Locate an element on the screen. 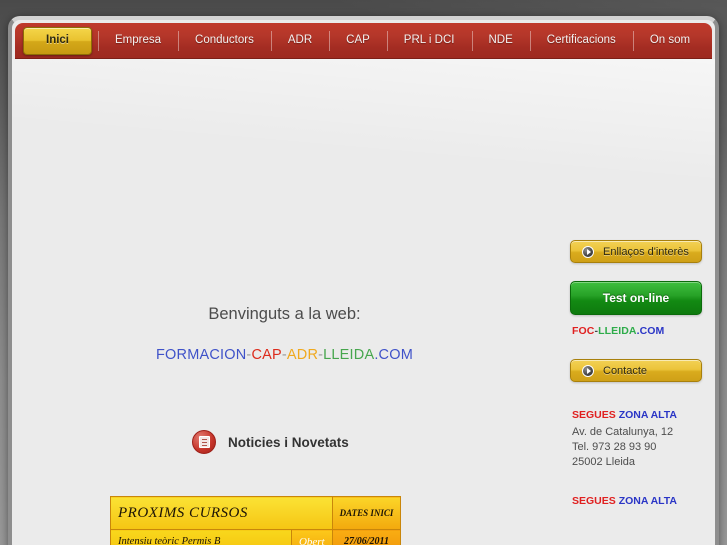 This screenshot has height=545, width=727. foc-segment-lleida: LLEIDA is located at coordinates (617, 331).